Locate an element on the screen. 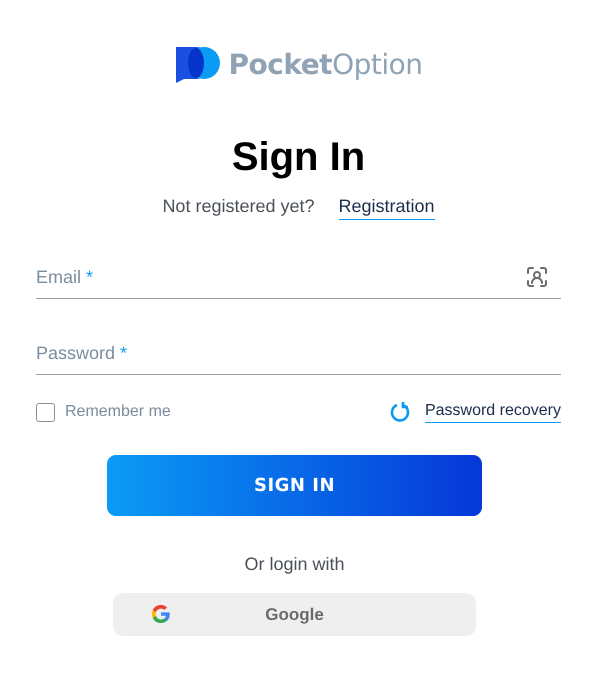  refresh-icon is located at coordinates (399, 412).